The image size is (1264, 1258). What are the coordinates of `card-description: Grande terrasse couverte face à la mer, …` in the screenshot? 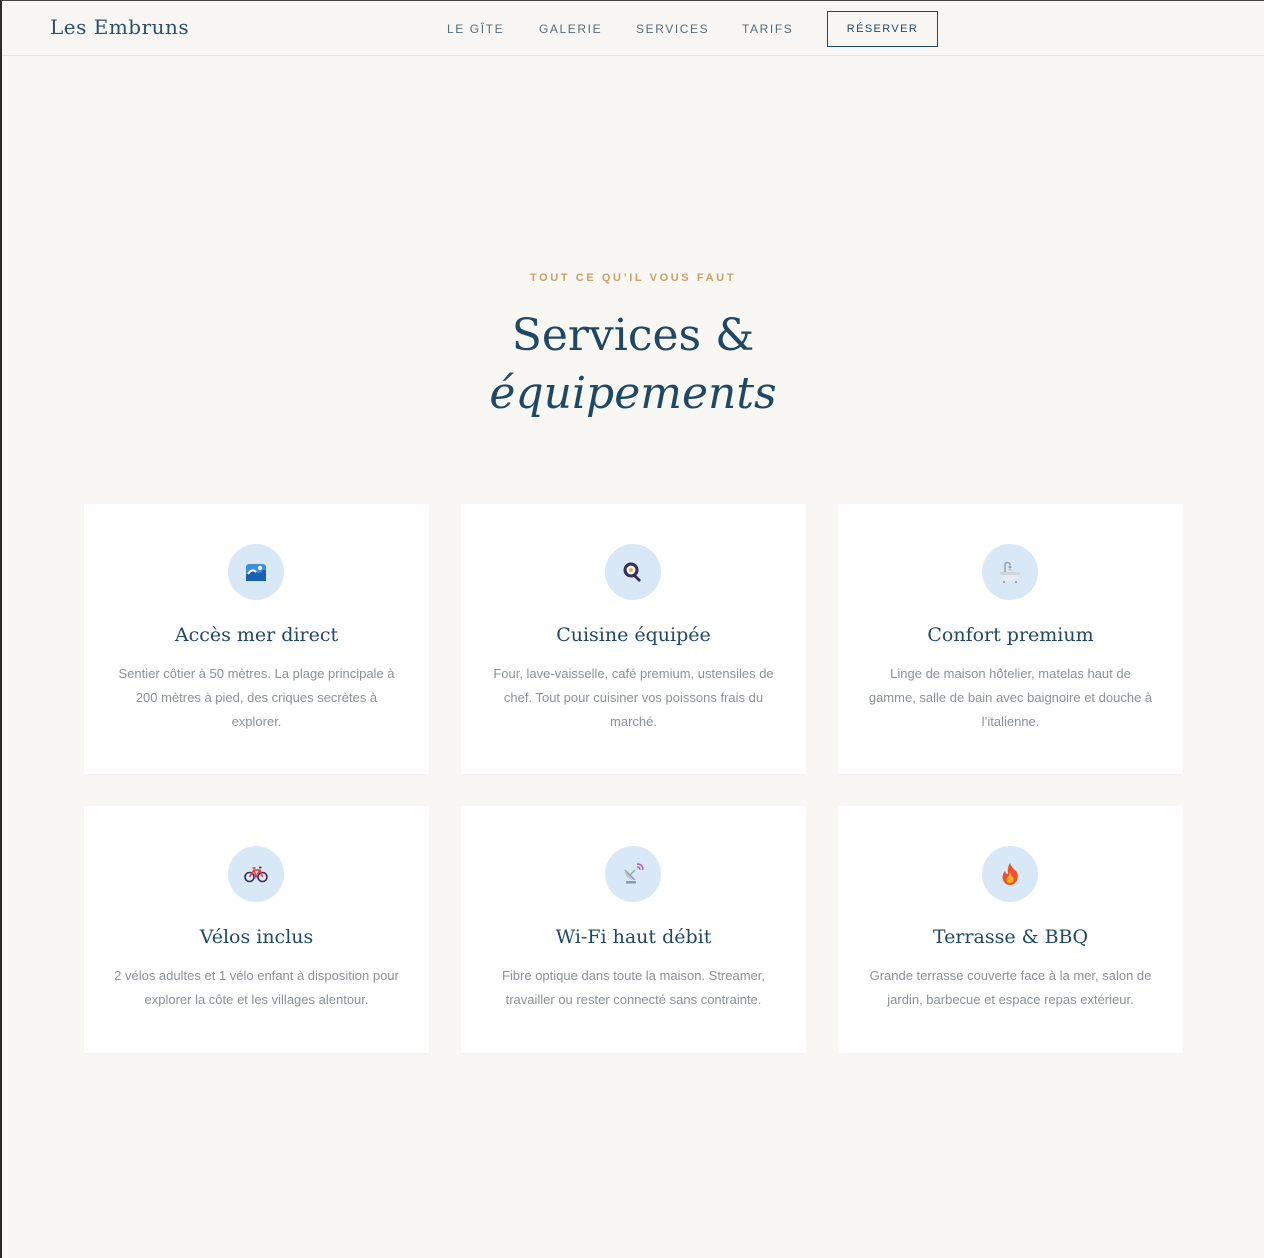 It's located at (1010, 987).